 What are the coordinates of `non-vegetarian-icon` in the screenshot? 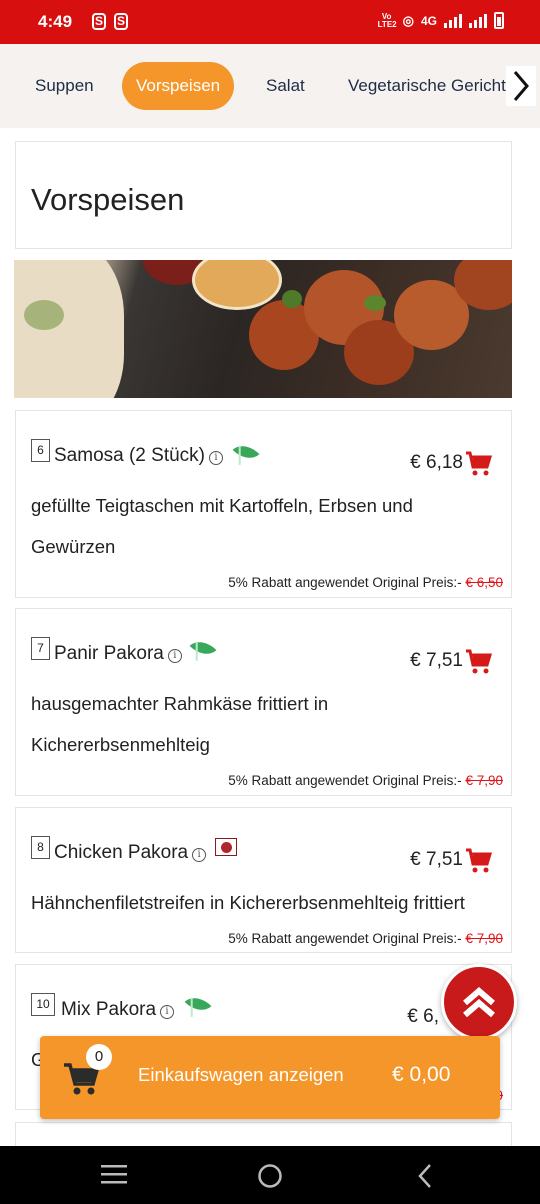 It's located at (226, 847).